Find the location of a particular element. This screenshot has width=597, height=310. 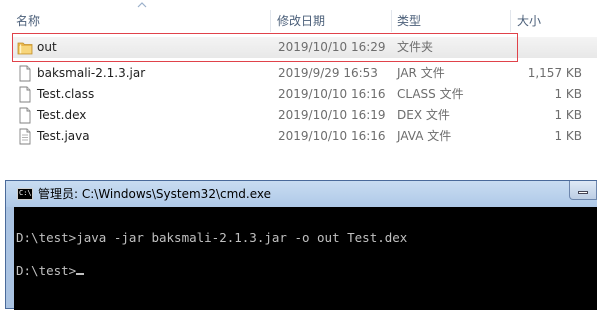

console-prompt-line: D:\test> is located at coordinates (50, 271).